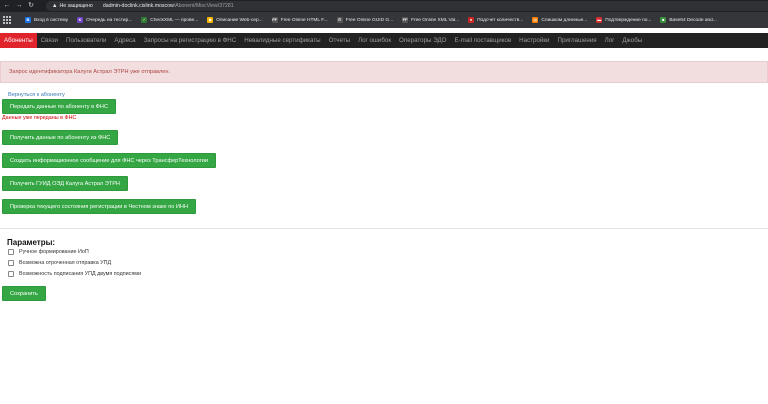 The height and width of the screenshot is (404, 768). What do you see at coordinates (144, 20) in the screenshot?
I see `bookmark-doc-icon: ✓` at bounding box center [144, 20].